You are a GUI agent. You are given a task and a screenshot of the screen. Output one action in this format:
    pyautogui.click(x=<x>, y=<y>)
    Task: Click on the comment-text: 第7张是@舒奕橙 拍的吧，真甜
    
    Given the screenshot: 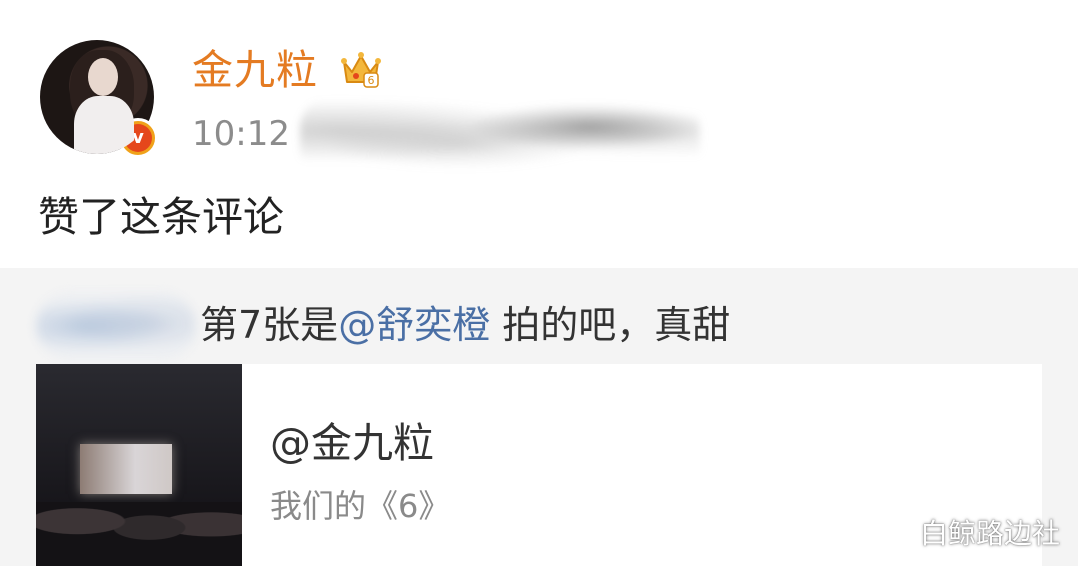 What is the action you would take?
    pyautogui.click(x=465, y=325)
    